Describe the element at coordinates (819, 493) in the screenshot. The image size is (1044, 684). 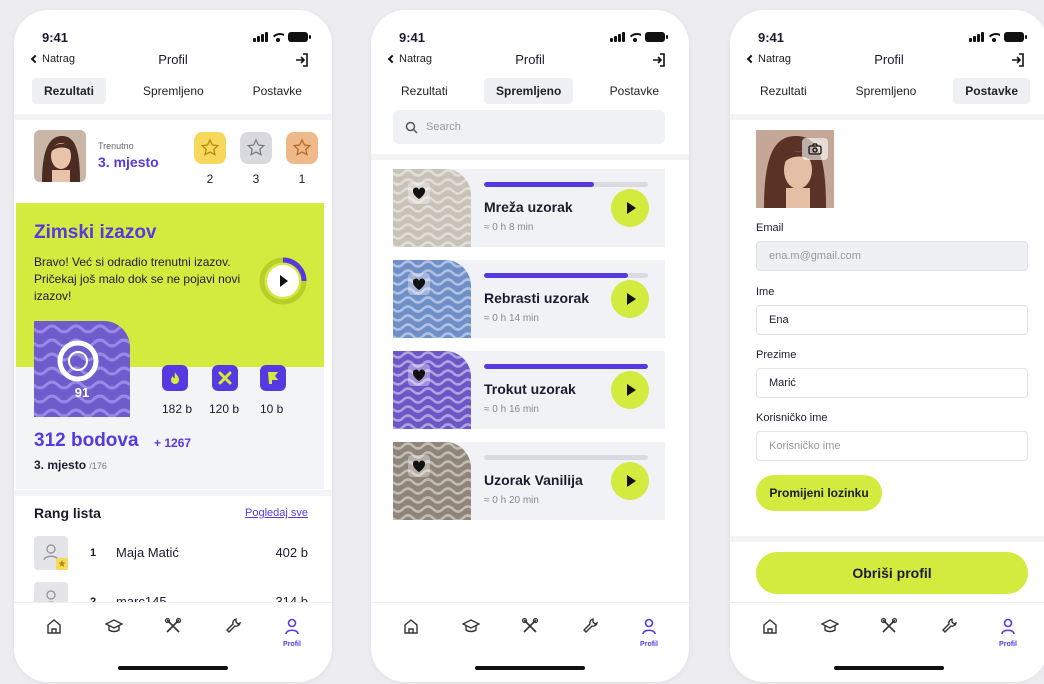
I see `change-password-button: Promijeni lozinku` at that location.